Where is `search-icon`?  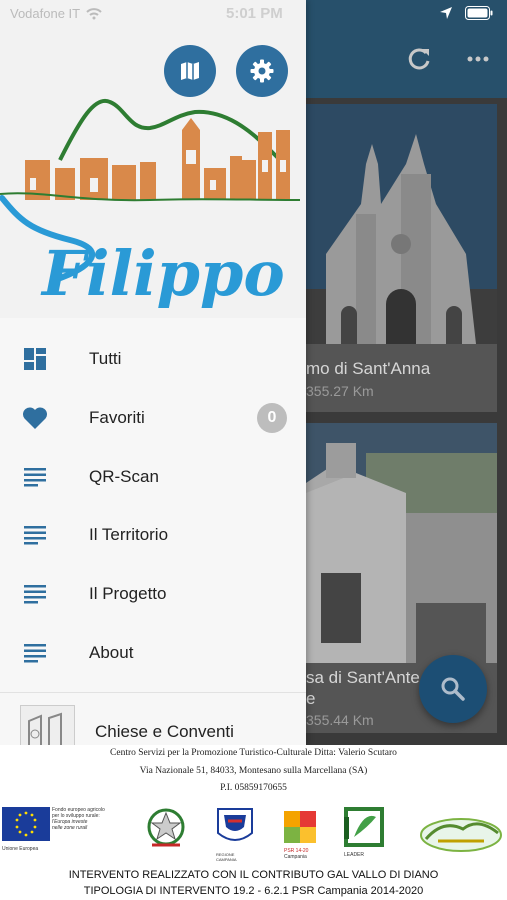
search-icon is located at coordinates (453, 689).